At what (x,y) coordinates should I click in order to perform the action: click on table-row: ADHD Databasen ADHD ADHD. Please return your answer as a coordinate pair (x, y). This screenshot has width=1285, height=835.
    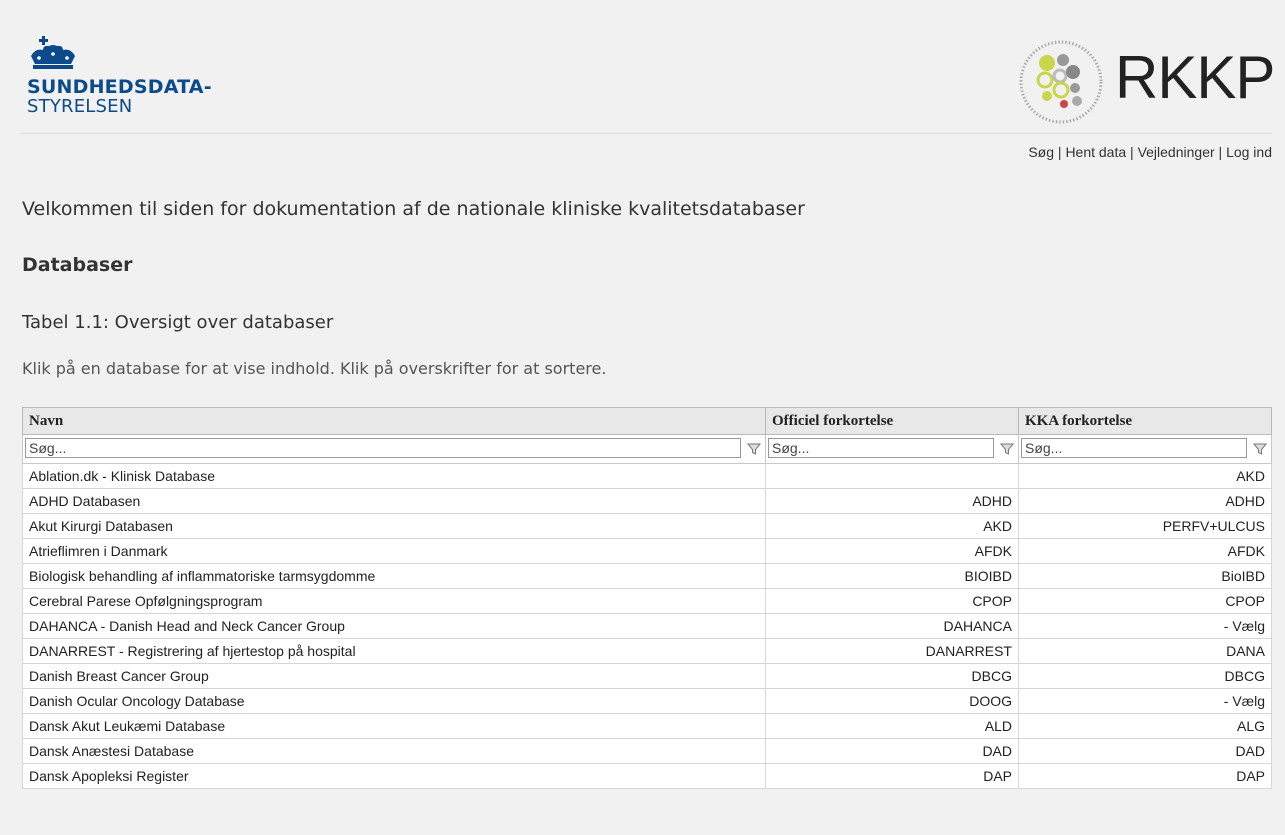
    Looking at the image, I should click on (647, 501).